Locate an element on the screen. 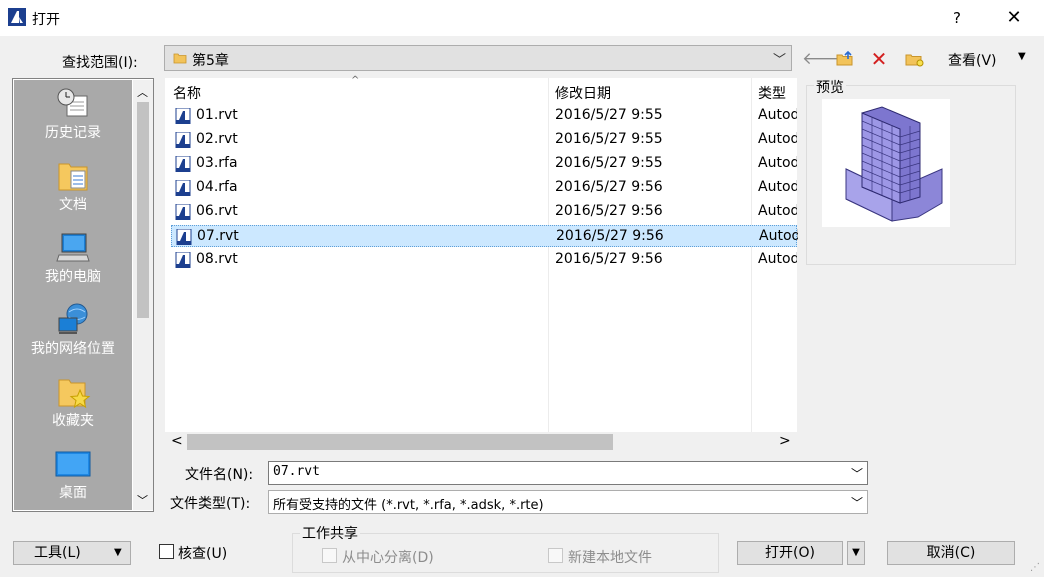 The image size is (1044, 577). place-label: 我的网络位置 is located at coordinates (73, 349).